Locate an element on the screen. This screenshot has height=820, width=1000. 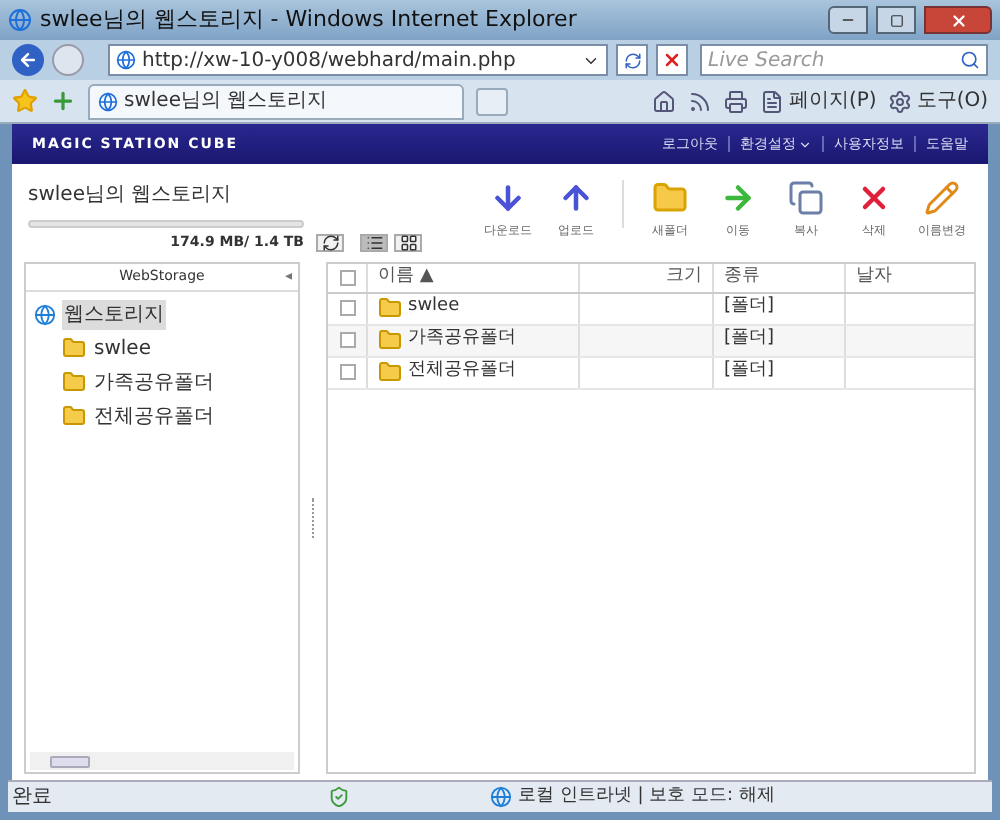
close-button is located at coordinates (958, 20).